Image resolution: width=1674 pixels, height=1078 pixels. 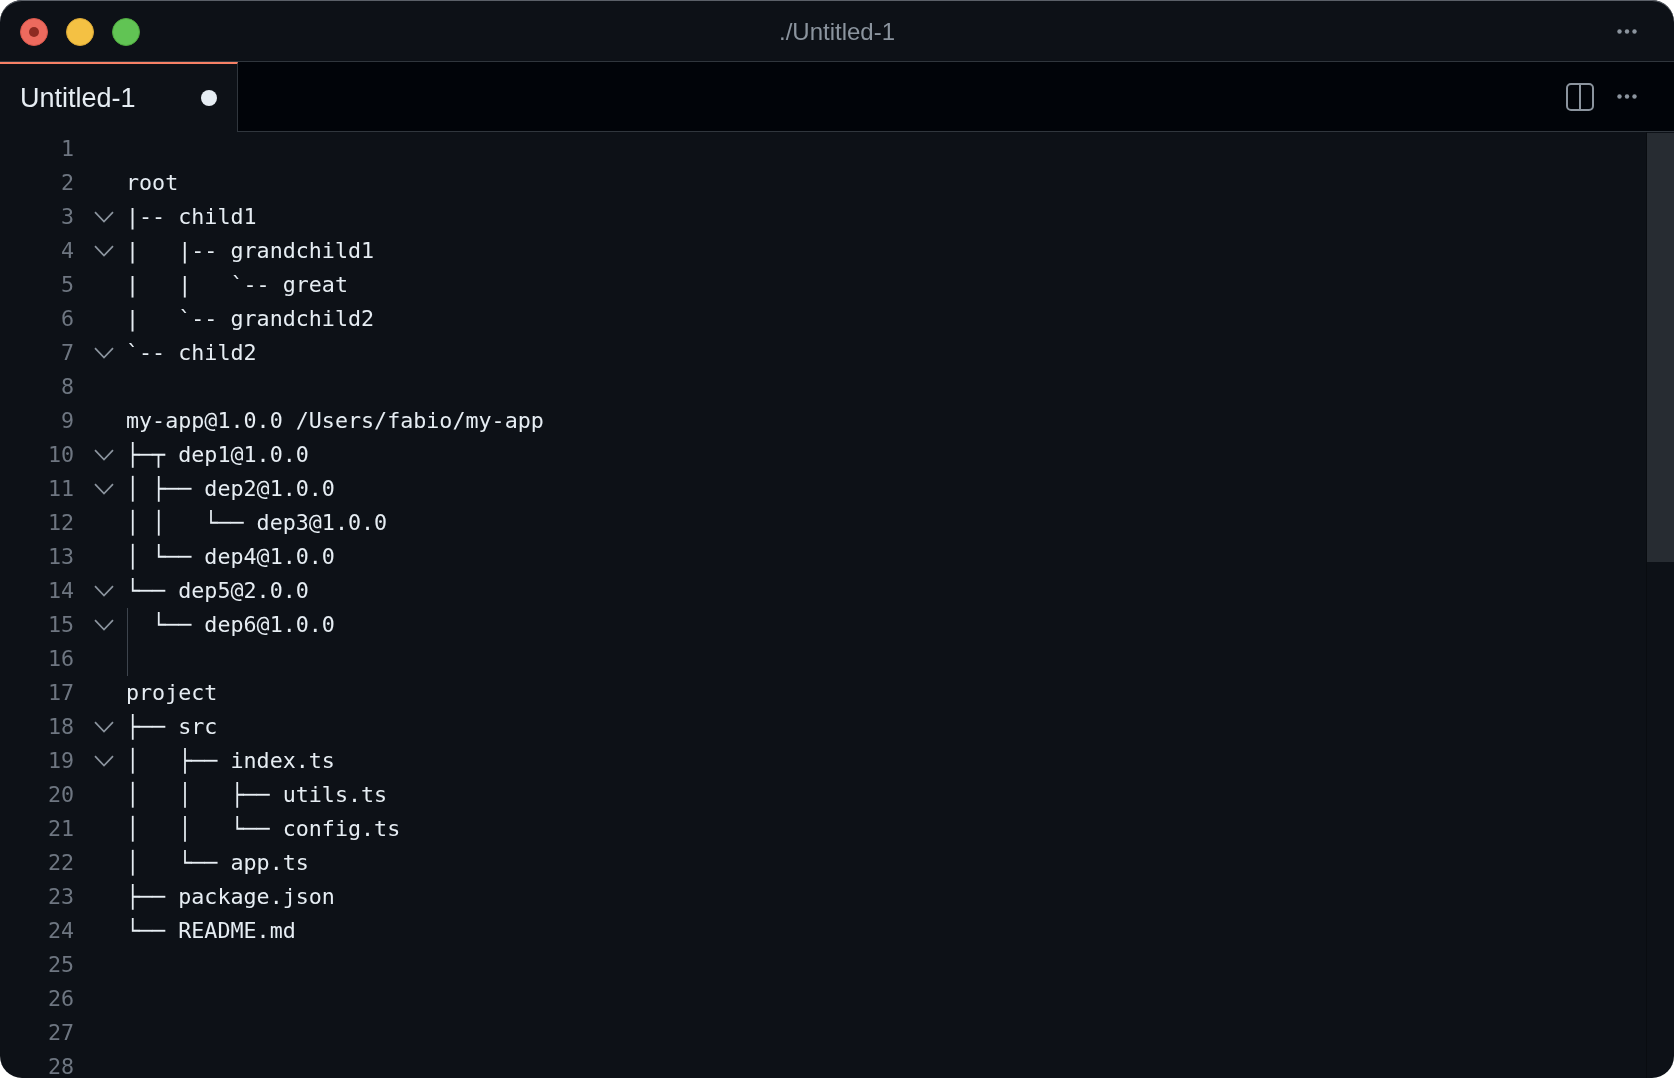 What do you see at coordinates (60, 795) in the screenshot?
I see `line-number: 20` at bounding box center [60, 795].